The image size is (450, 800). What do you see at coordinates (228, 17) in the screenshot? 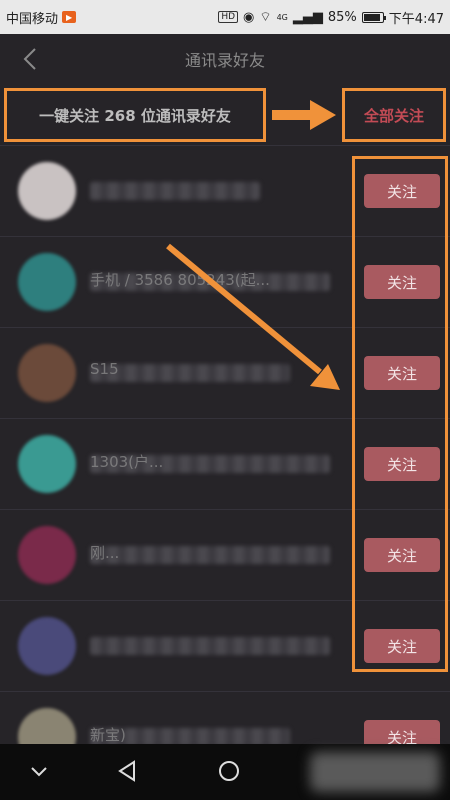
I see `hd-icon: HD` at bounding box center [228, 17].